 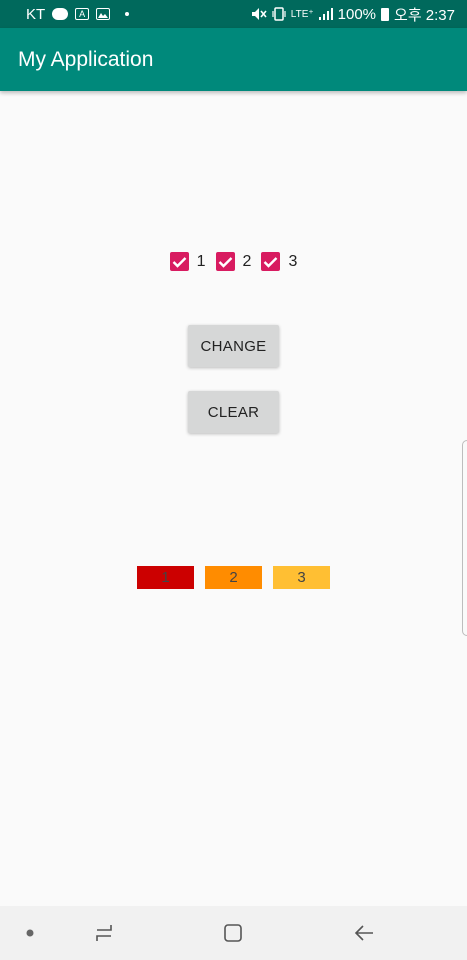 I want to click on checkbox-2: 2, so click(x=233, y=261).